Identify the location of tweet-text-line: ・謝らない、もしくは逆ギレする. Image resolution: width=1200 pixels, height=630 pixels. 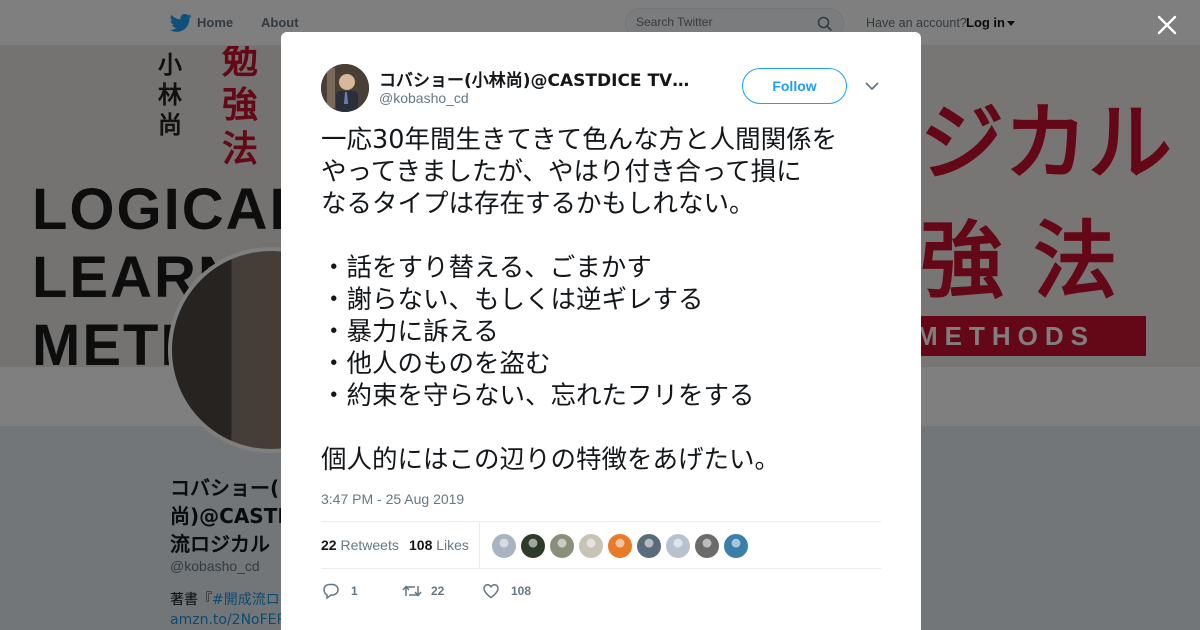
(512, 300).